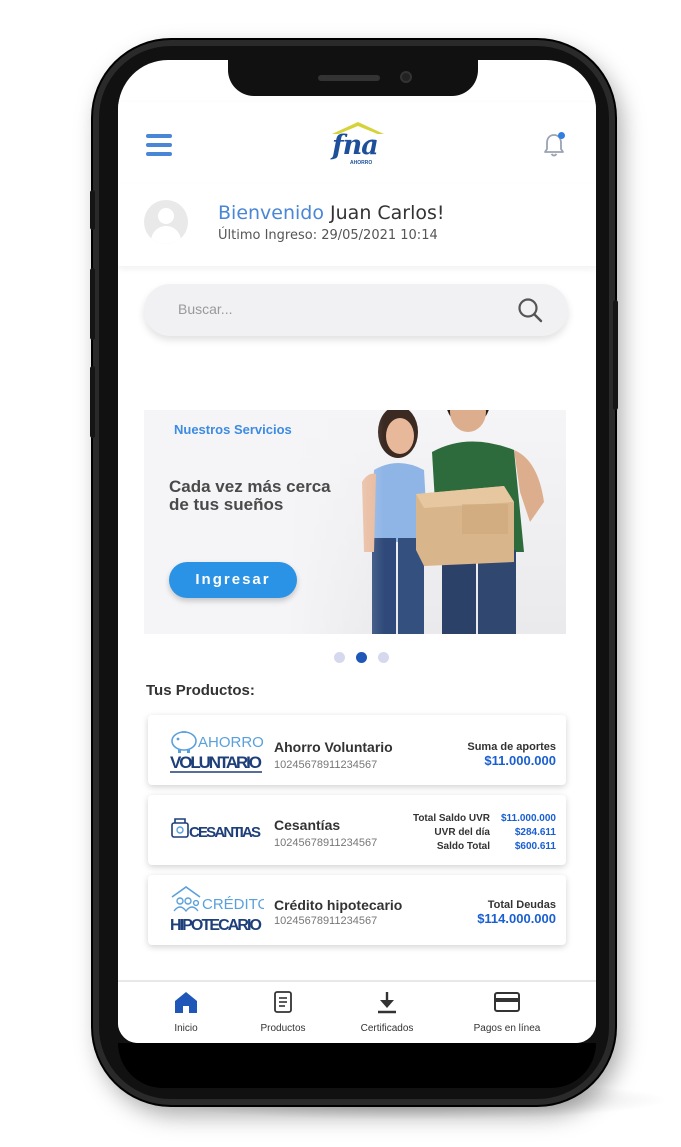  What do you see at coordinates (216, 925) in the screenshot?
I see `svg-text: HIPOTECARIO` at bounding box center [216, 925].